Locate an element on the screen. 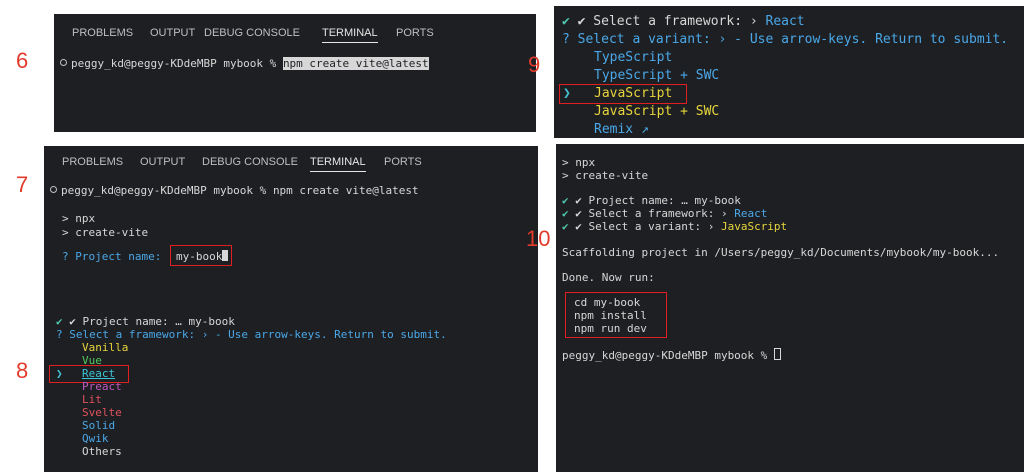 The image size is (1024, 472). final-prompt-line: peggy_kd@peggy-KDdeMBP mybook % is located at coordinates (671, 355).